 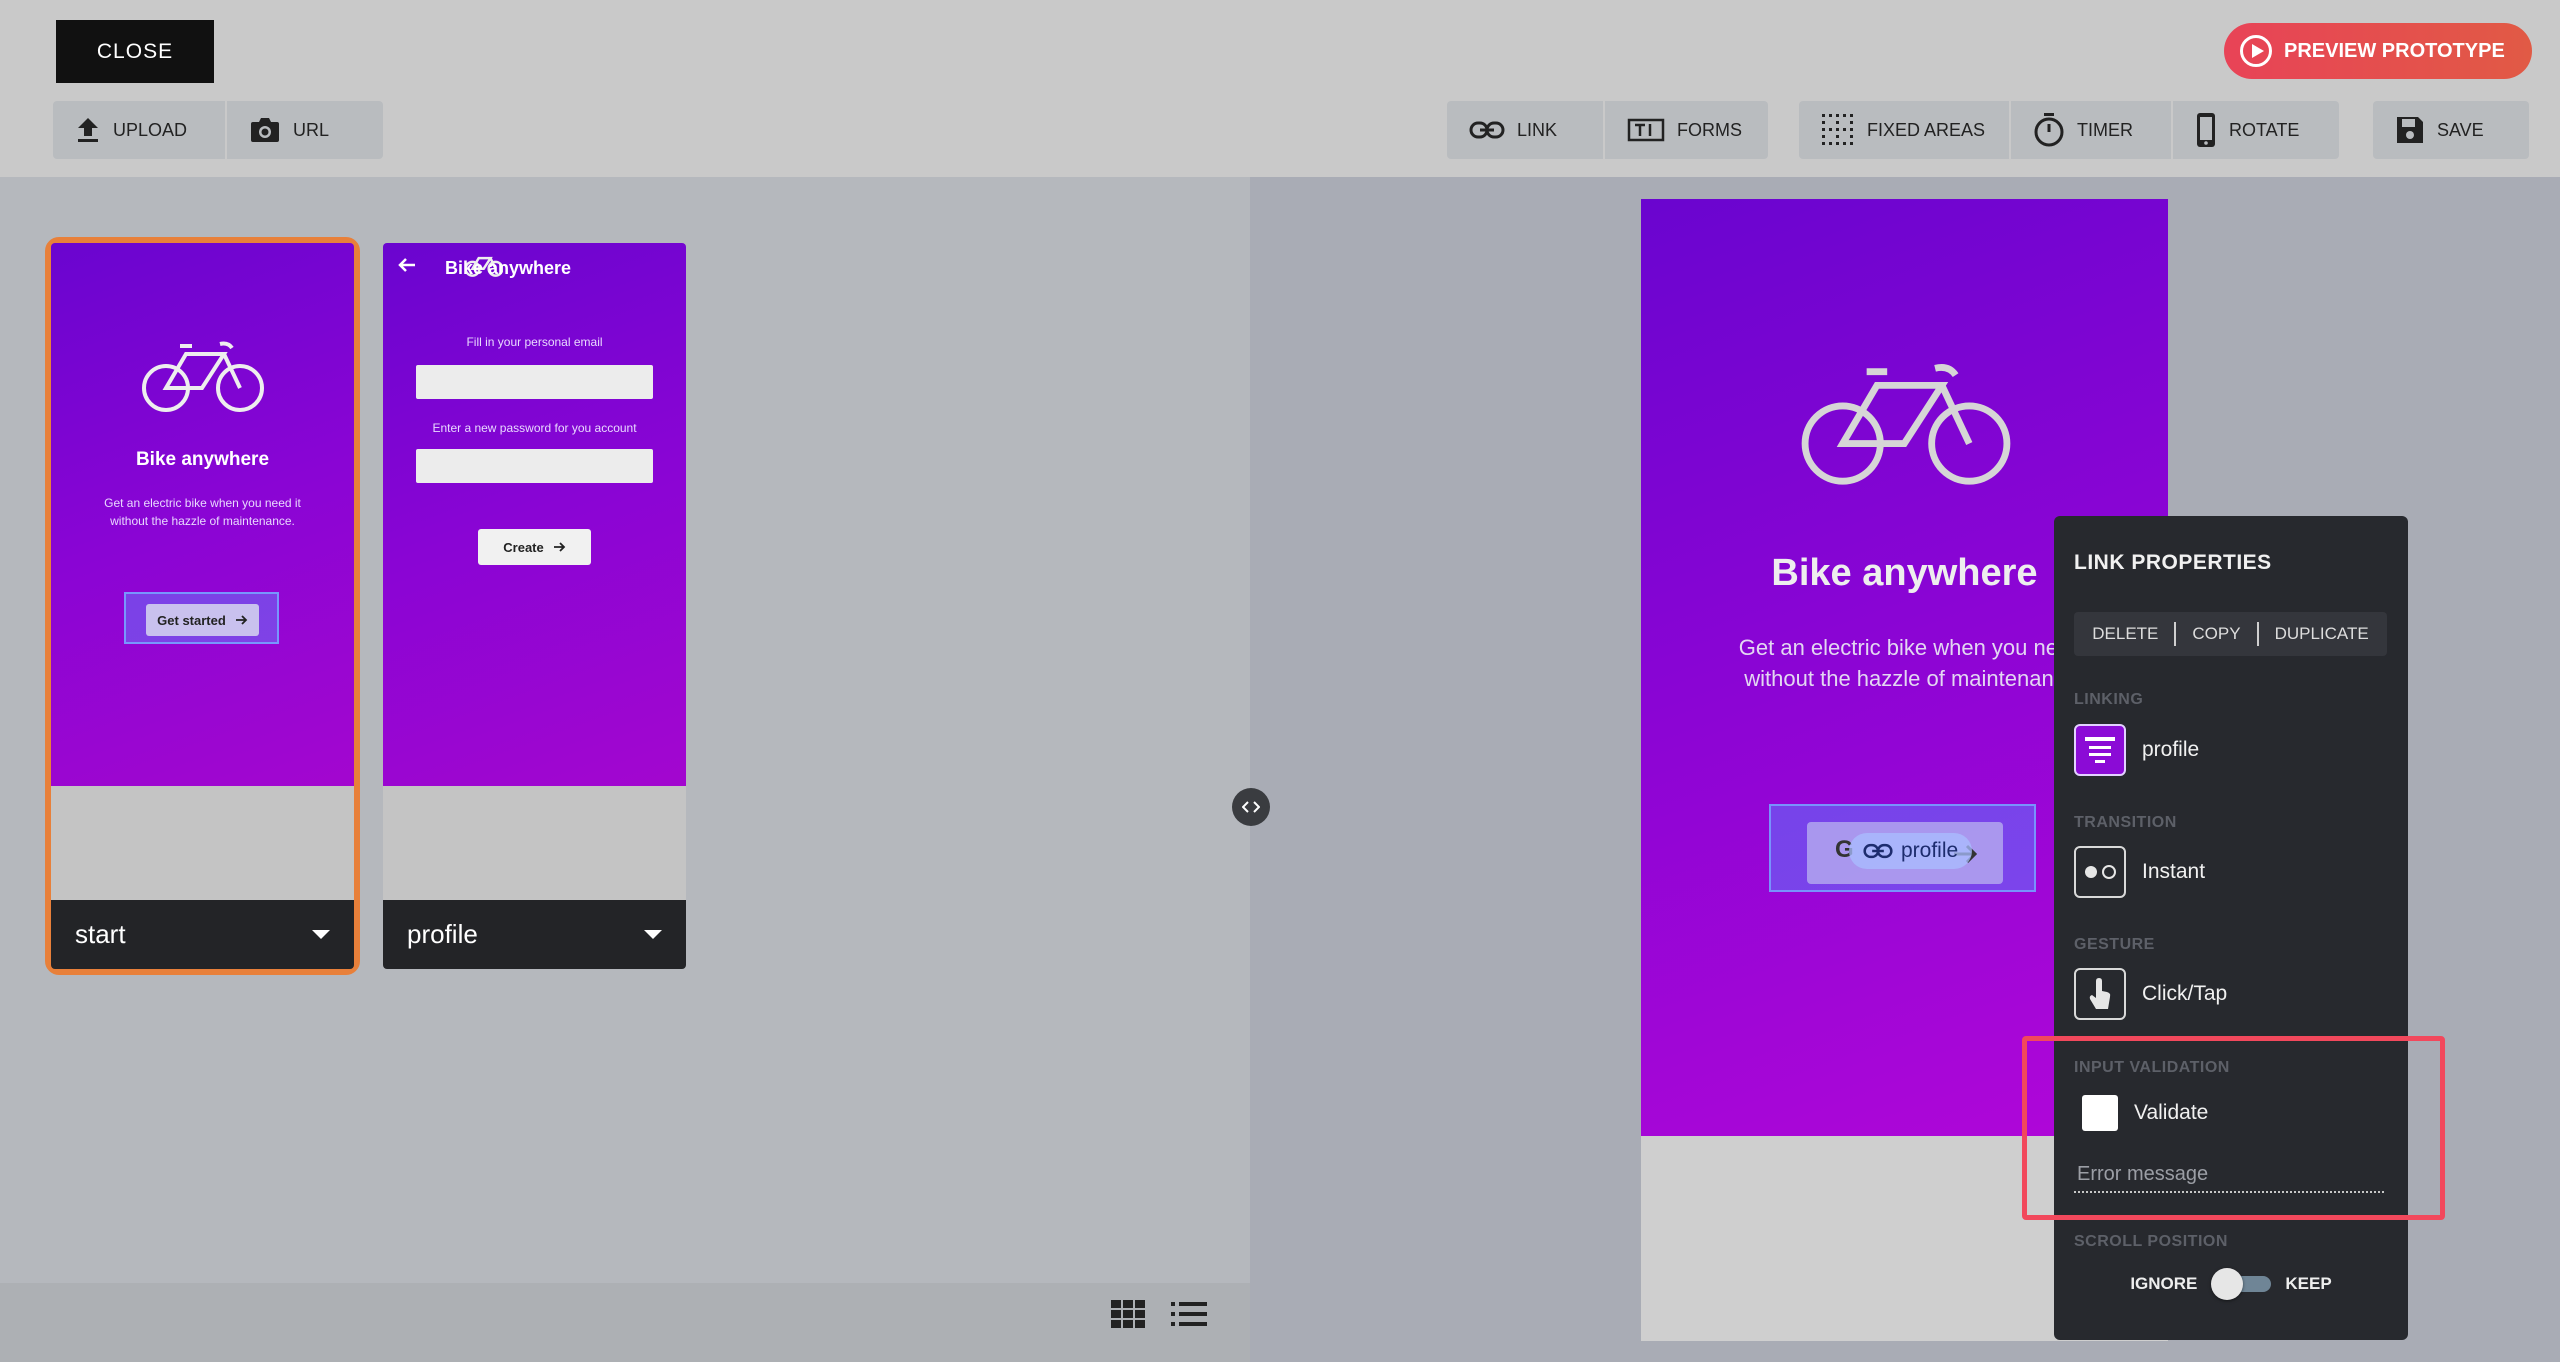 I want to click on toggle-knob, so click(x=2227, y=1284).